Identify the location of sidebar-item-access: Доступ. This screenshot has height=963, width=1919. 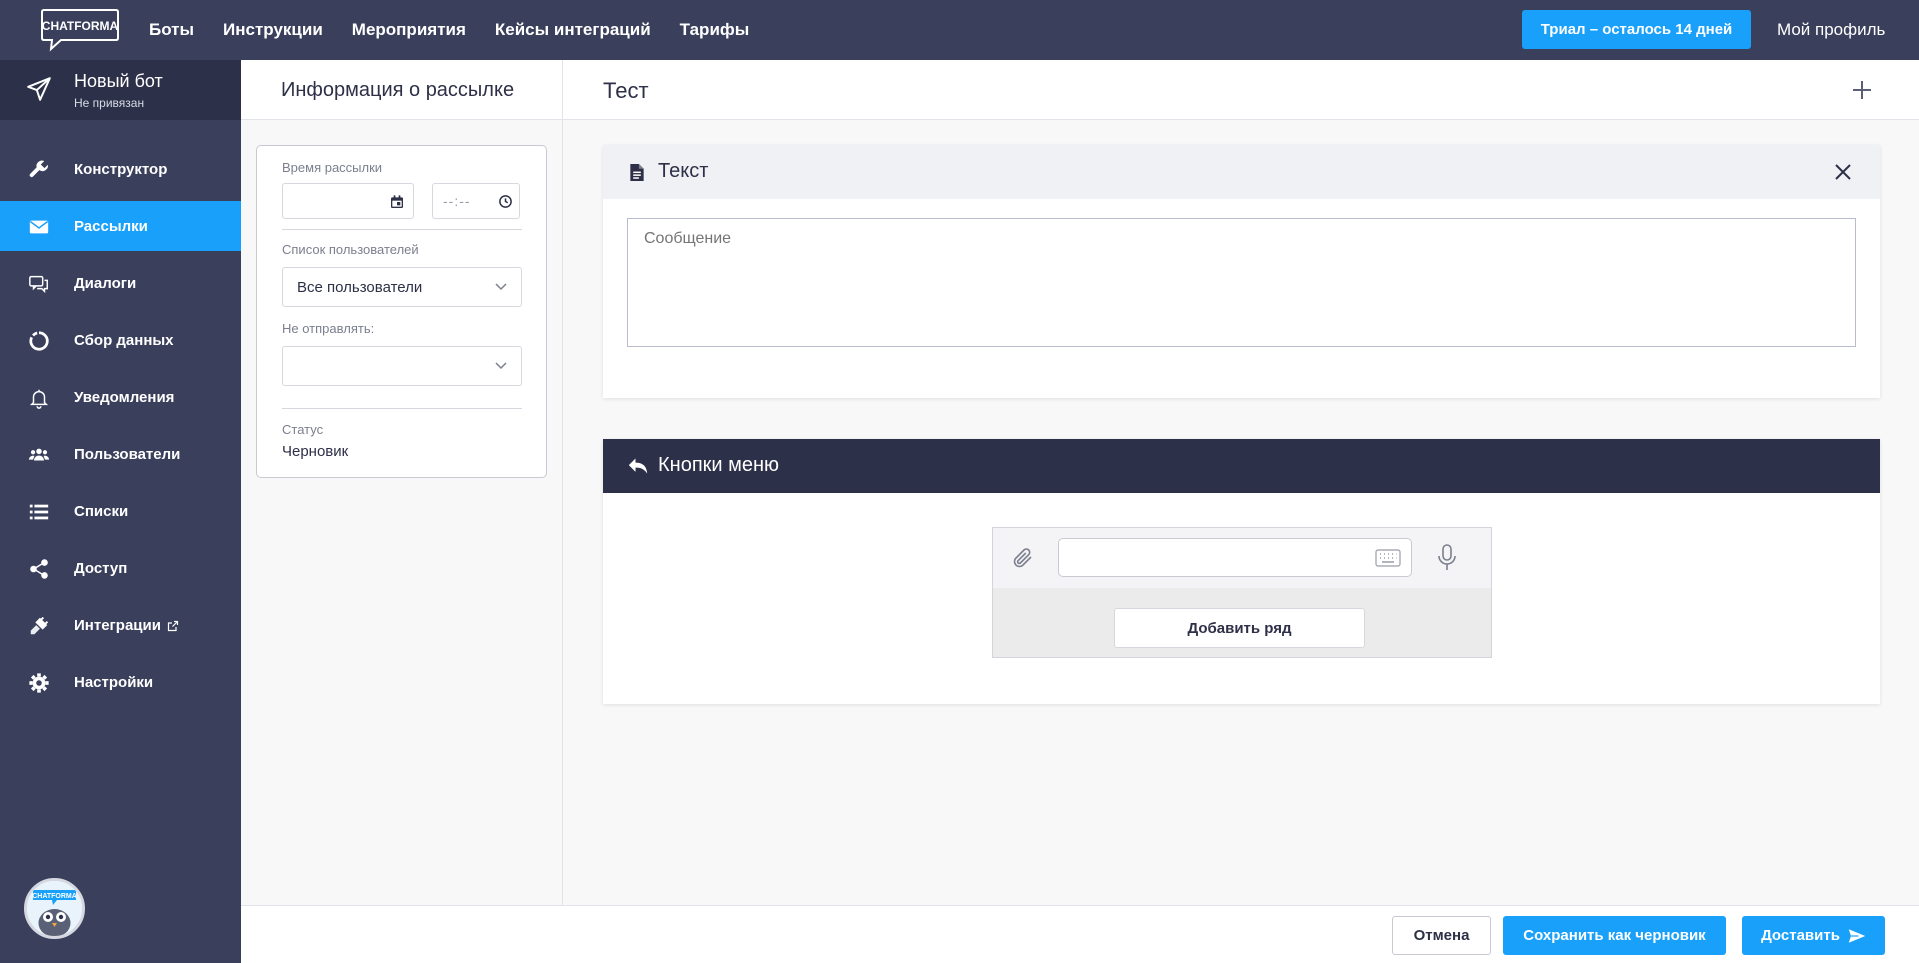
(120, 568).